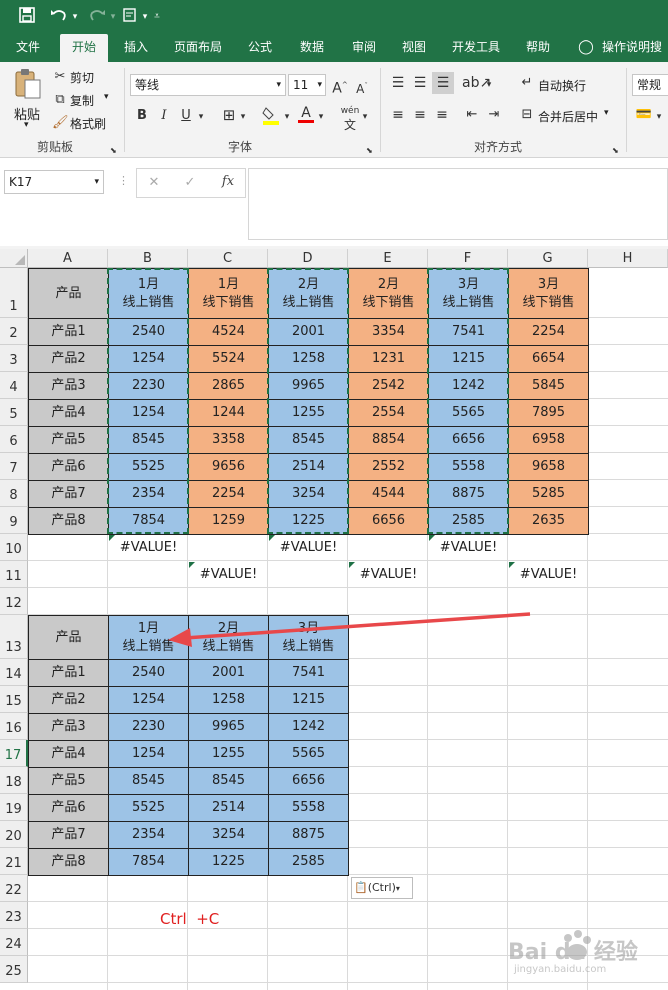 This screenshot has height=990, width=668. I want to click on table-cell: 5525, so click(148, 808).